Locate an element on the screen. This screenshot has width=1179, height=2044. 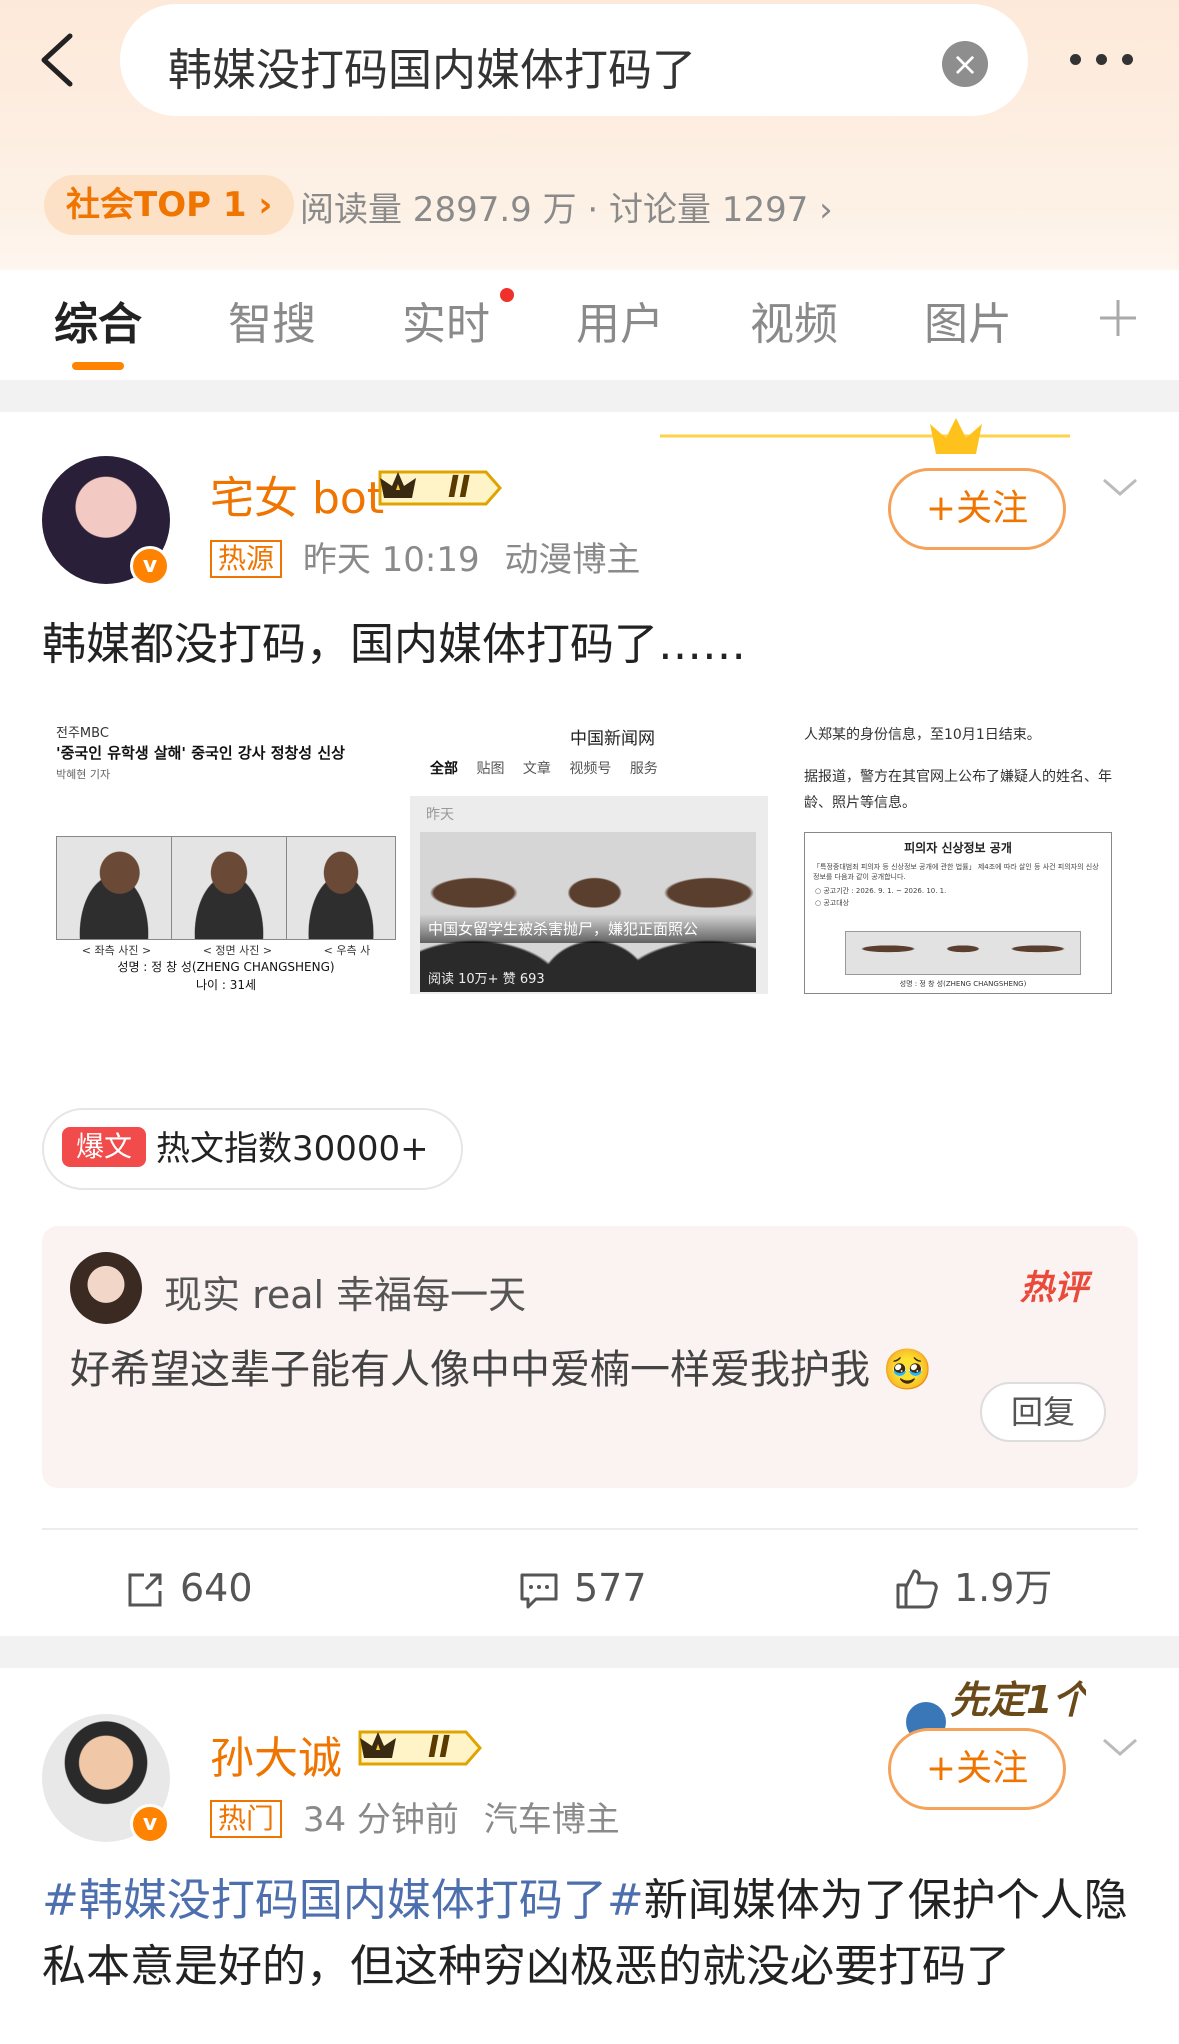
nav-item: 视频号 is located at coordinates (590, 769).